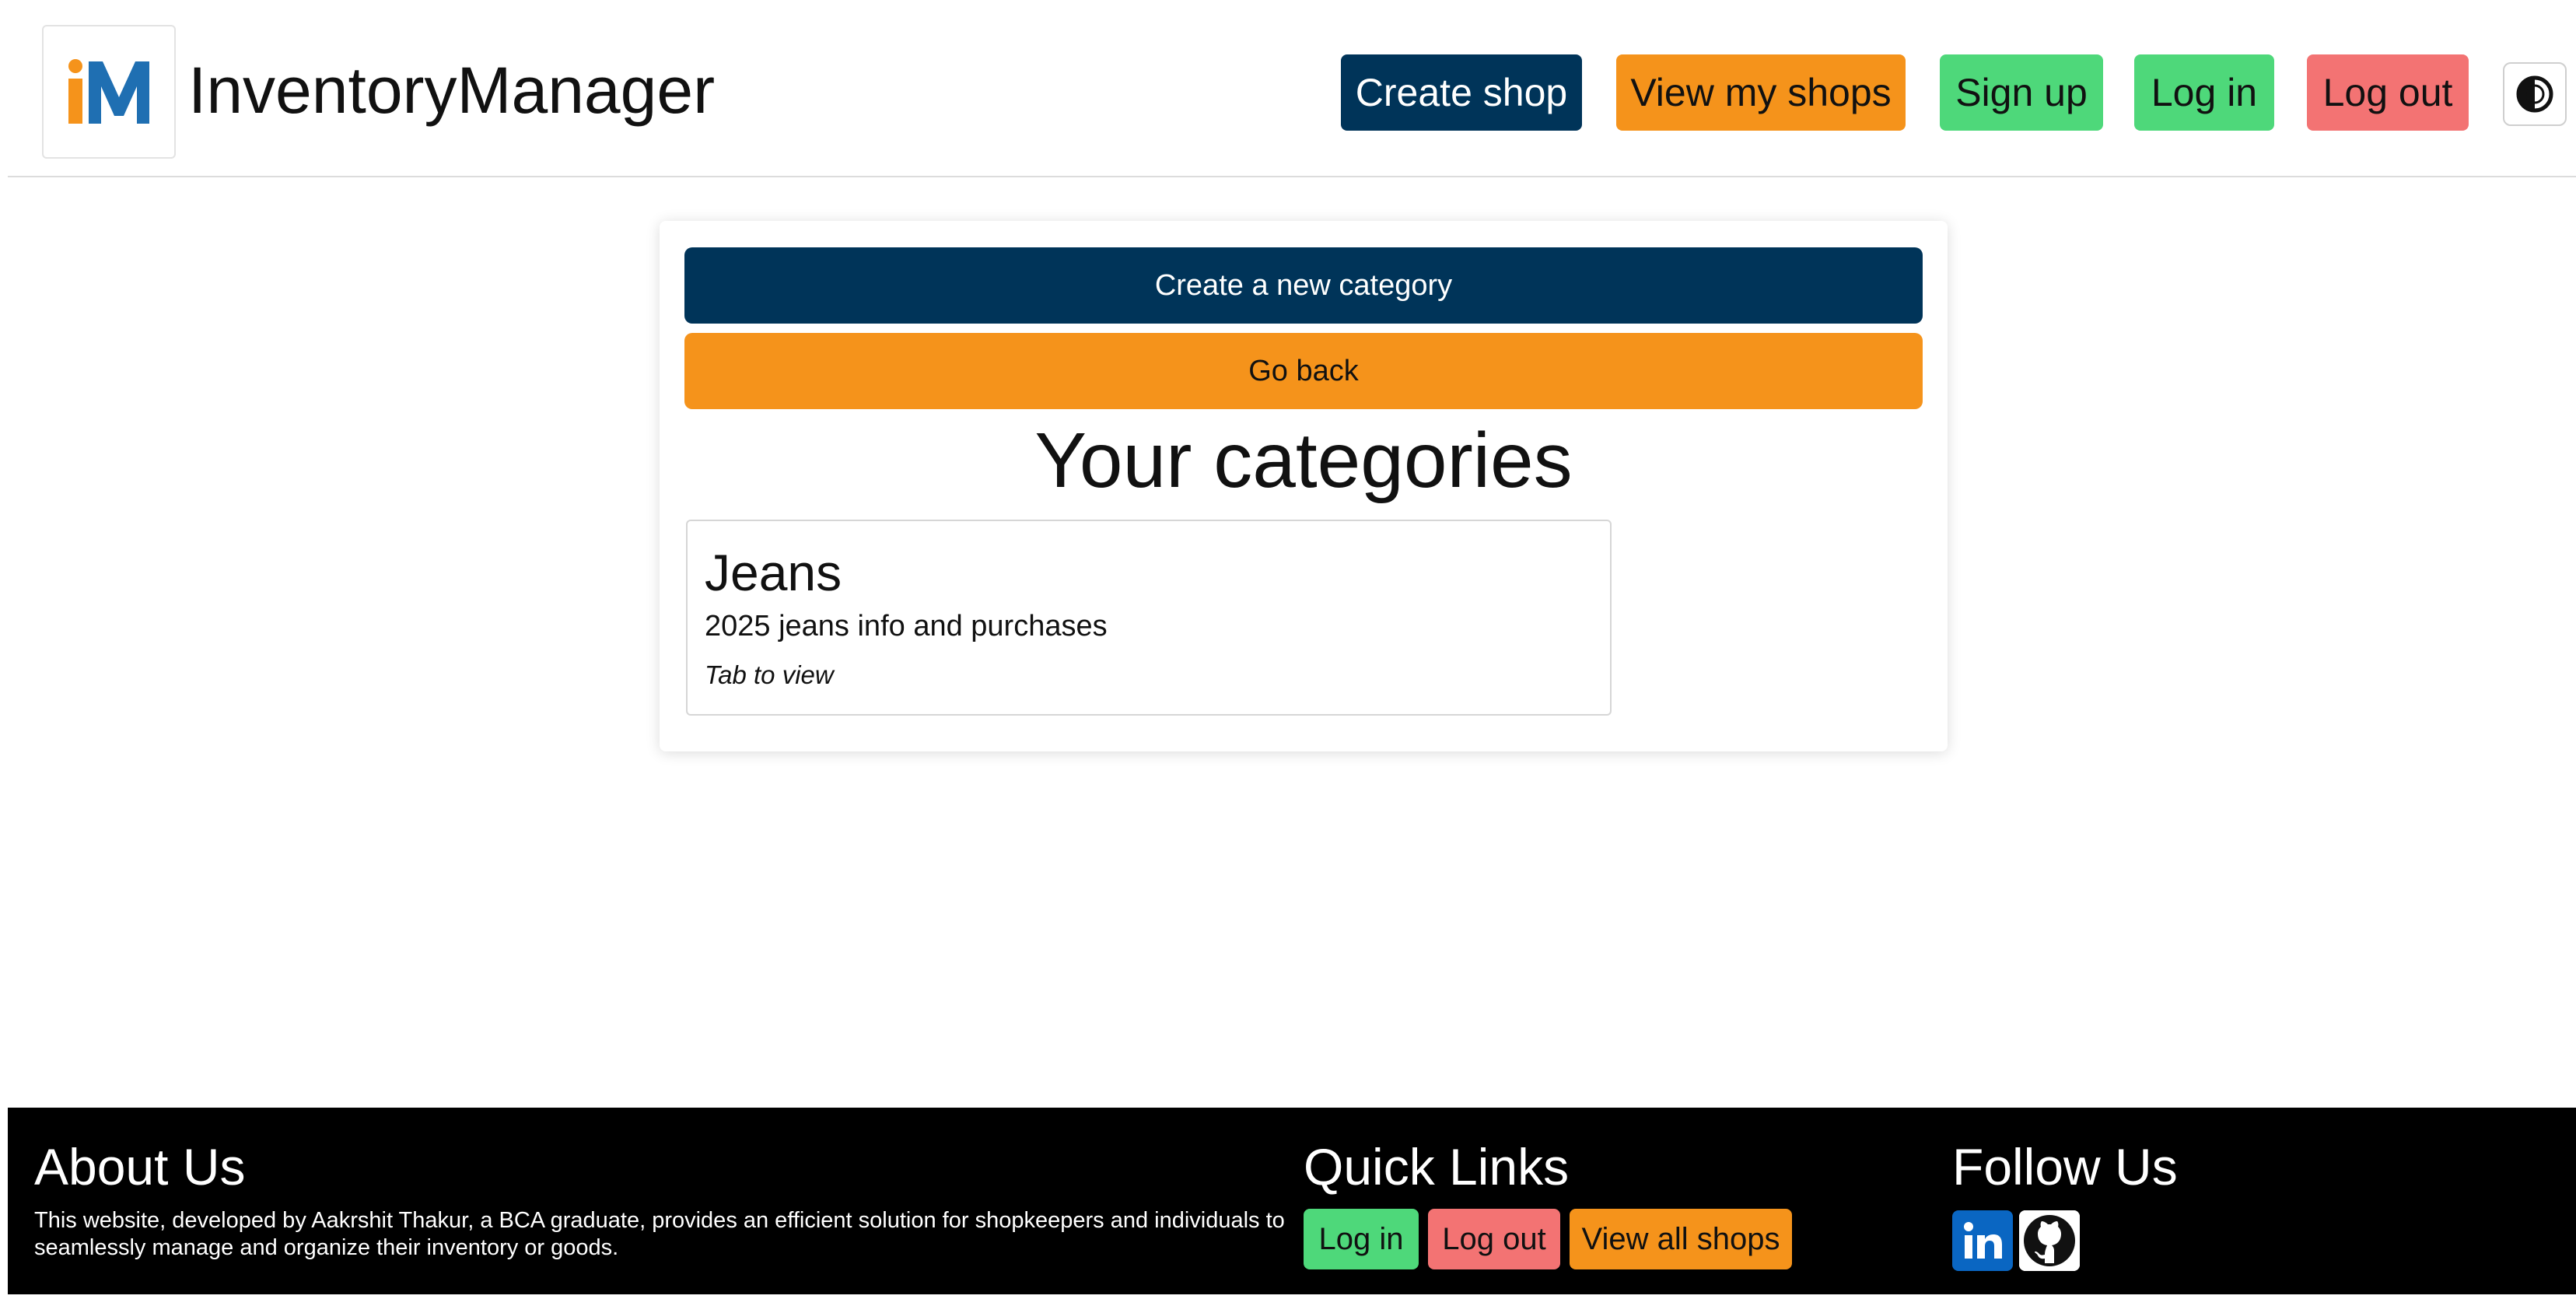  I want to click on brand-name: InventoryManager, so click(451, 90).